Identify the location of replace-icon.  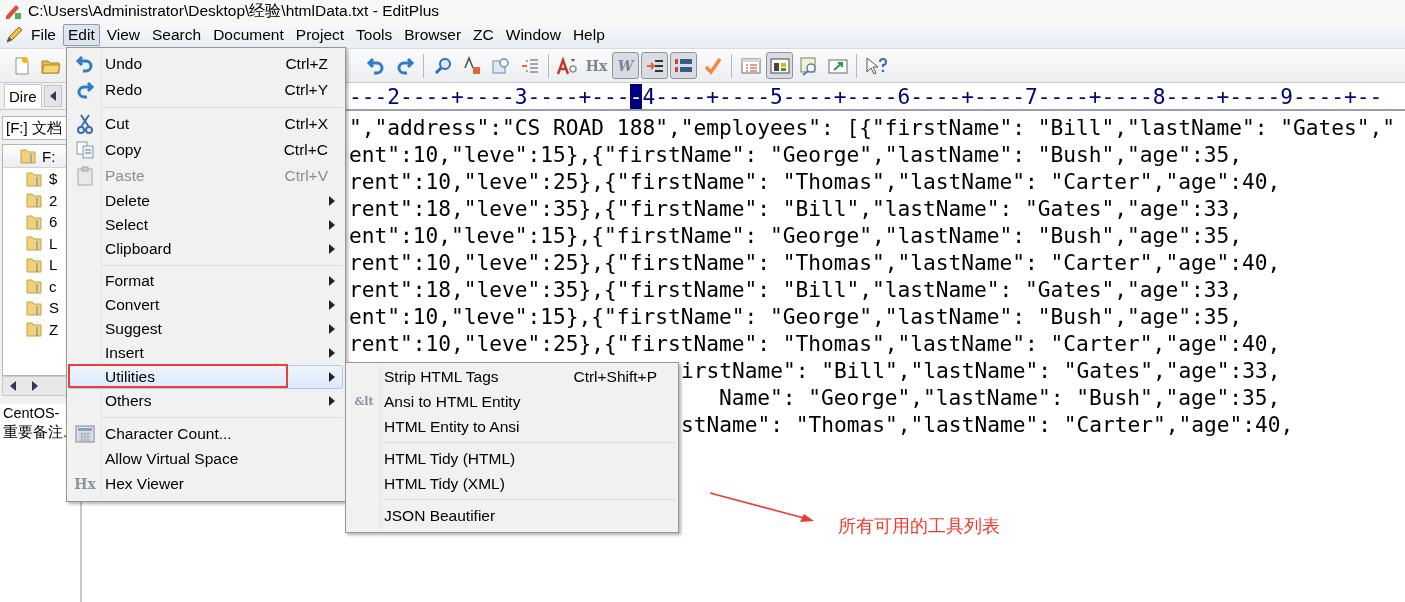
(471, 65).